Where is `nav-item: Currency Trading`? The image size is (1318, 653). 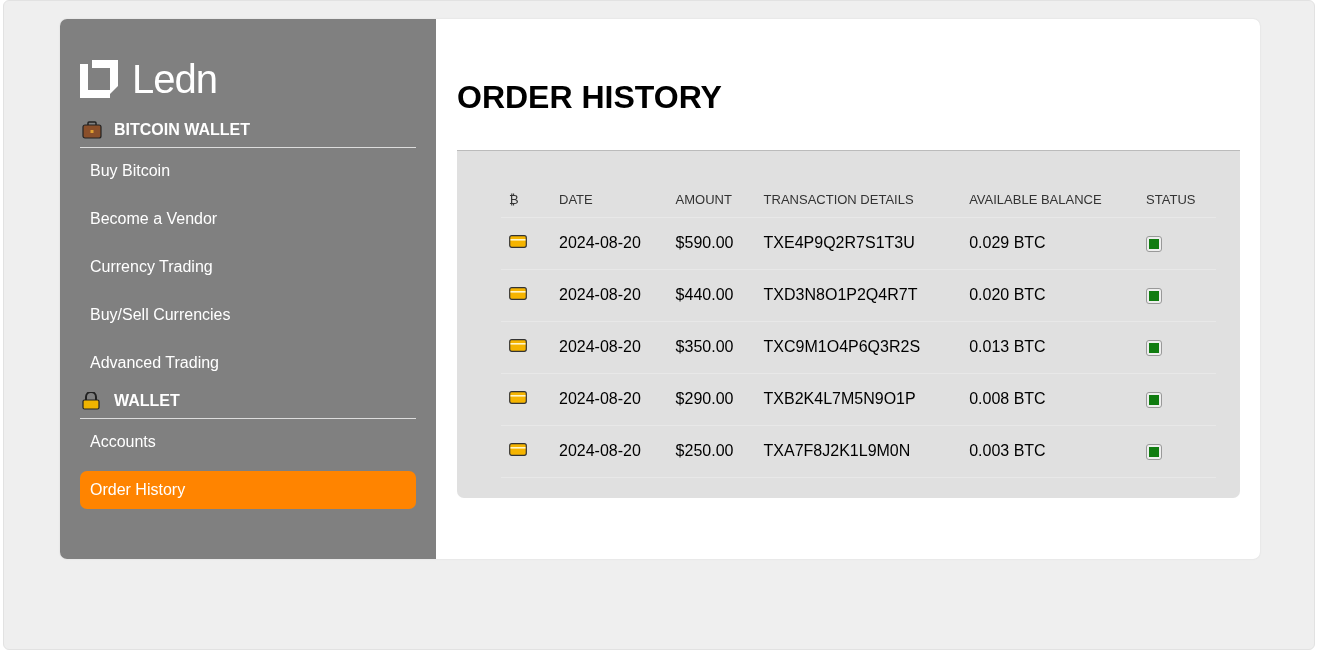 nav-item: Currency Trading is located at coordinates (248, 267).